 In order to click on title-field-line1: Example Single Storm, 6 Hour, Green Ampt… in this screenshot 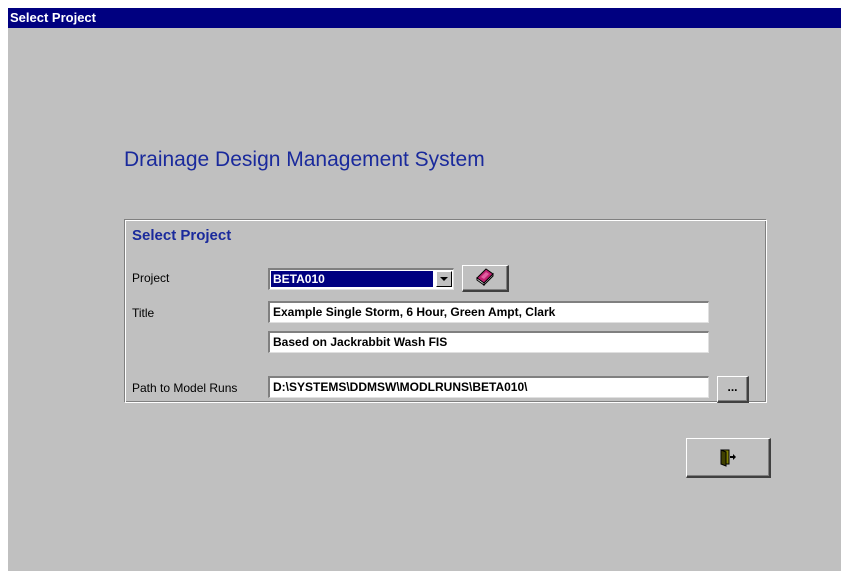, I will do `click(488, 312)`.